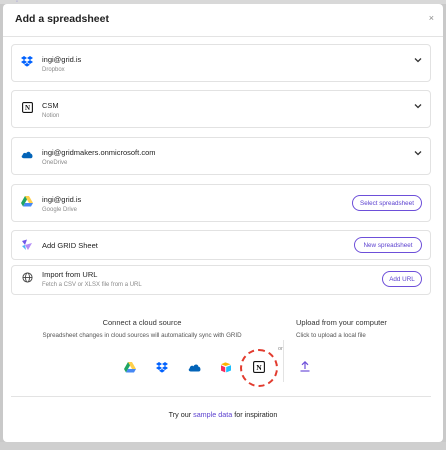 This screenshot has width=446, height=450. What do you see at coordinates (221, 396) in the screenshot?
I see `footer-divider` at bounding box center [221, 396].